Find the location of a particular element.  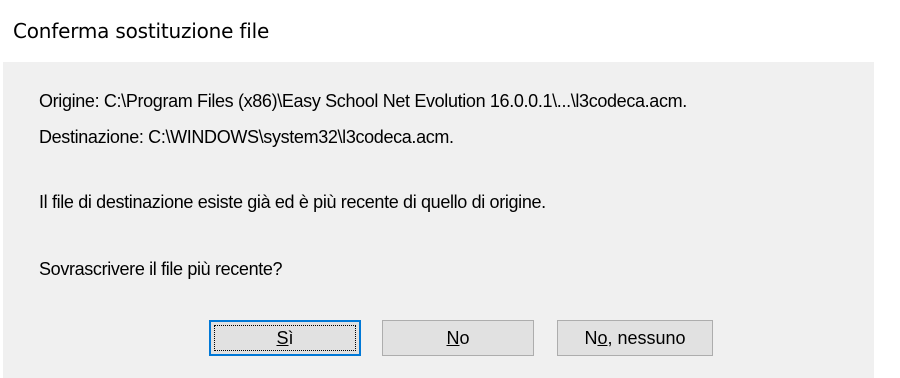

no-label-rest: o is located at coordinates (464, 337).